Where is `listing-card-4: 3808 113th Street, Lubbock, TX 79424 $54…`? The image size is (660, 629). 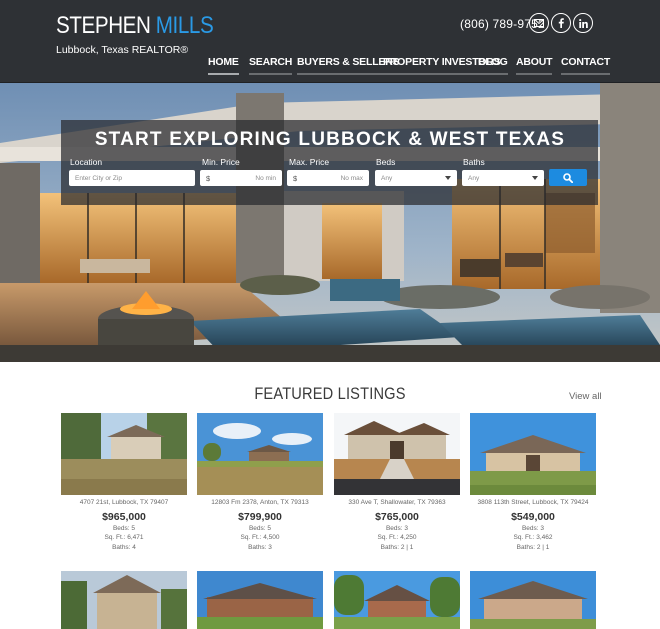 listing-card-4: 3808 113th Street, Lubbock, TX 79424 $54… is located at coordinates (533, 525).